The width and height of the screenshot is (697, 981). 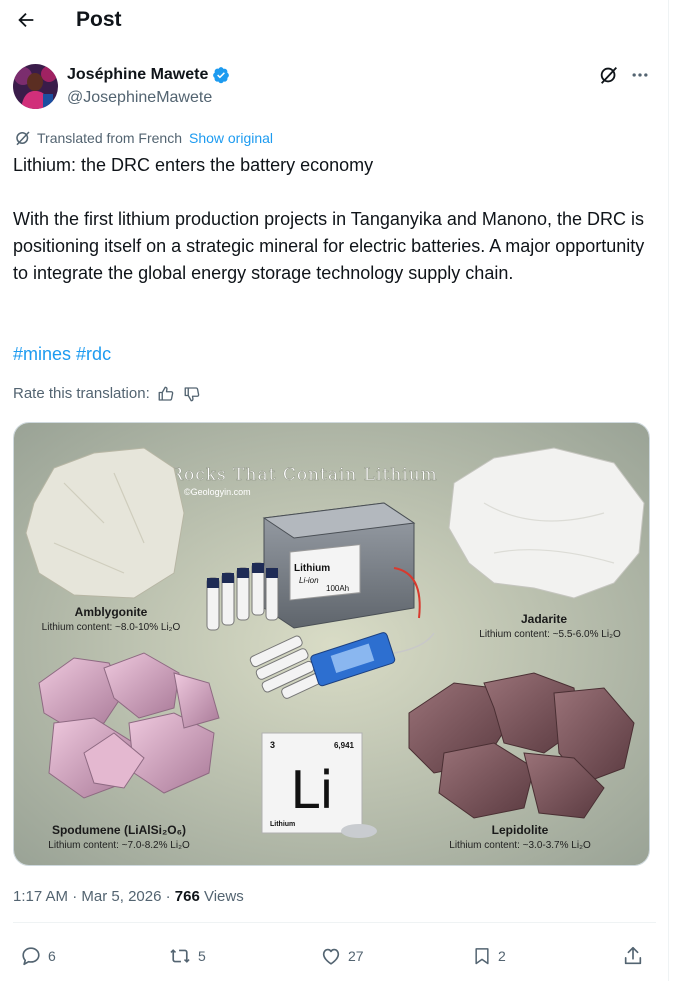 What do you see at coordinates (231, 138) in the screenshot?
I see `show-original-link: Show original` at bounding box center [231, 138].